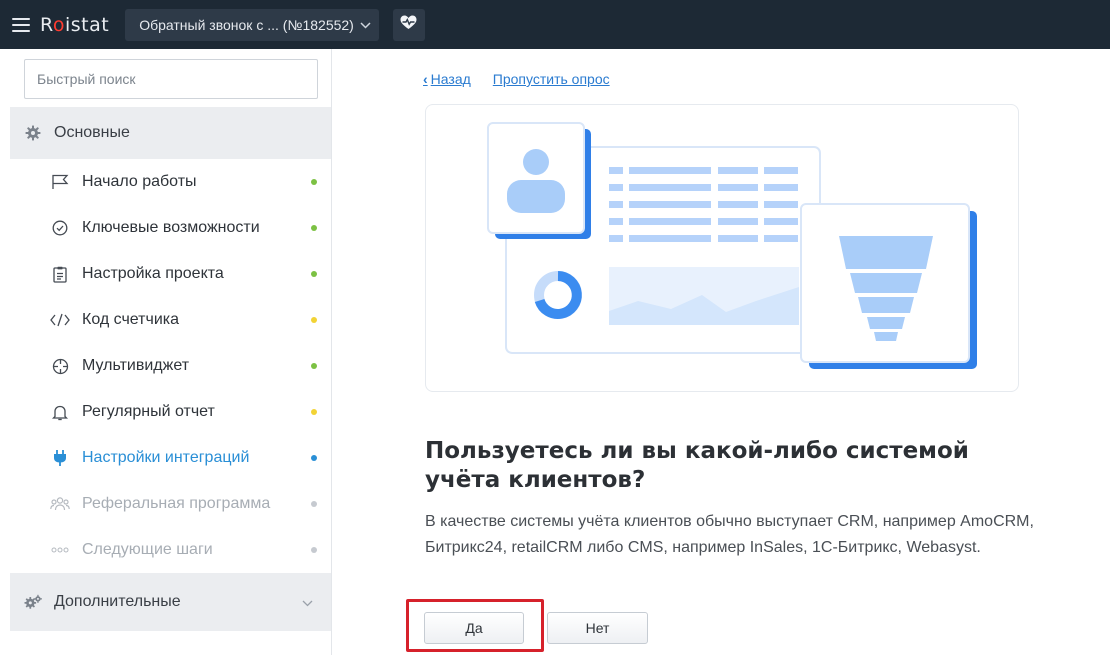  I want to click on sidebar-item-getting-started: Начало работы, so click(170, 182).